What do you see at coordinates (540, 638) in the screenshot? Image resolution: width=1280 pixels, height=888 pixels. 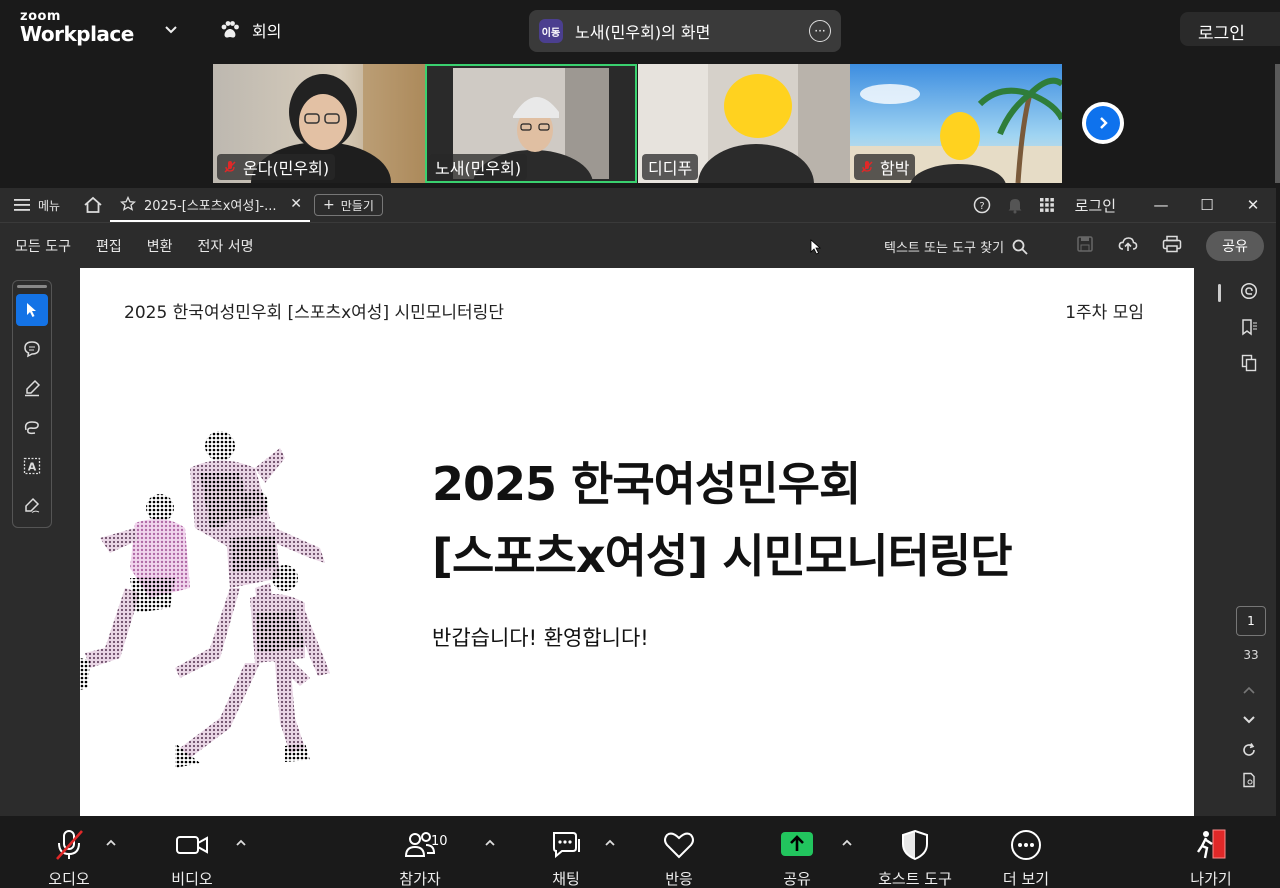 I see `slide-subtitle: 반갑습니다! 환영합니다!` at bounding box center [540, 638].